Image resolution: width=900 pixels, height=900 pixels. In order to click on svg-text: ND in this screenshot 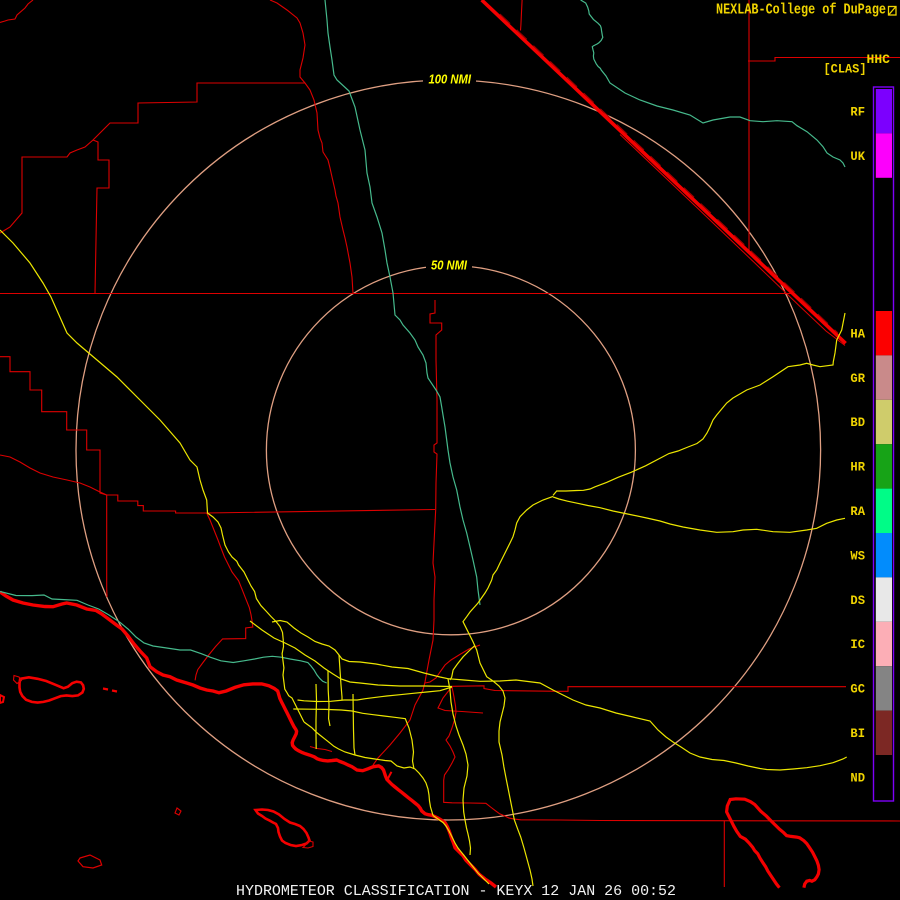, I will do `click(857, 777)`.